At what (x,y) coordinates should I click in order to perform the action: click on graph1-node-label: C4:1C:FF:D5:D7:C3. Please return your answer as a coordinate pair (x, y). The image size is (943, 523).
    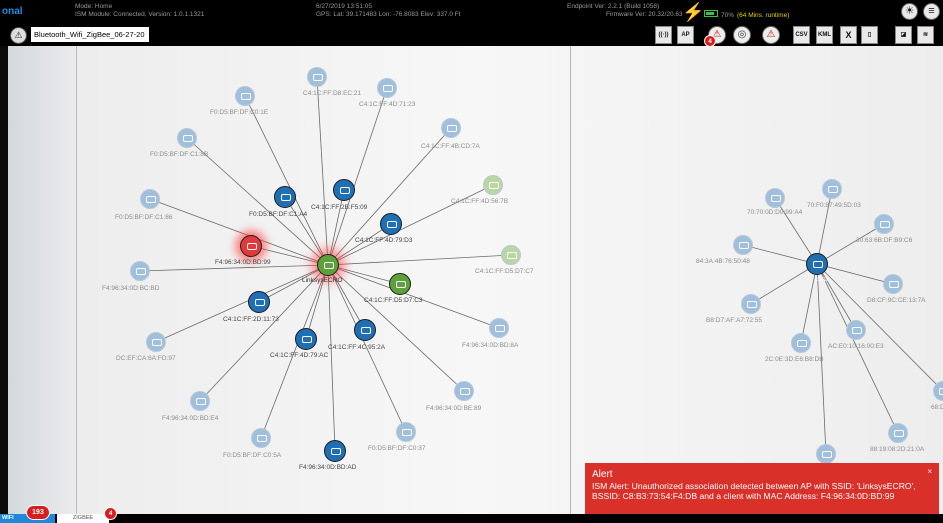
    Looking at the image, I should click on (393, 300).